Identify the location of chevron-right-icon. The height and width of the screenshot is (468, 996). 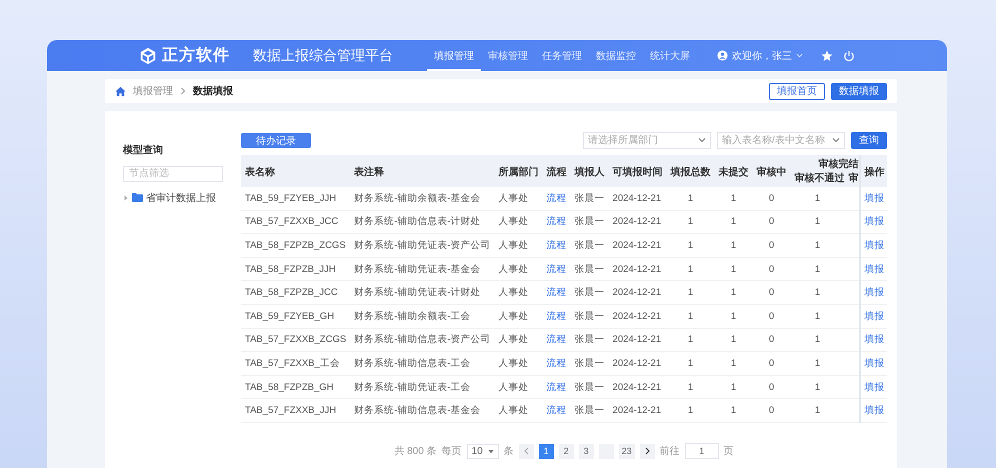
(647, 451).